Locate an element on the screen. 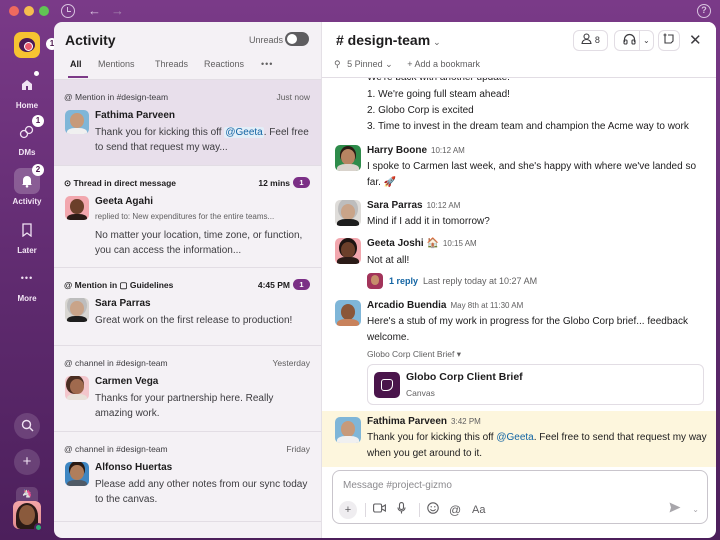 Image resolution: width=720 pixels, height=540 pixels. minimize-window-button is located at coordinates (29, 11).